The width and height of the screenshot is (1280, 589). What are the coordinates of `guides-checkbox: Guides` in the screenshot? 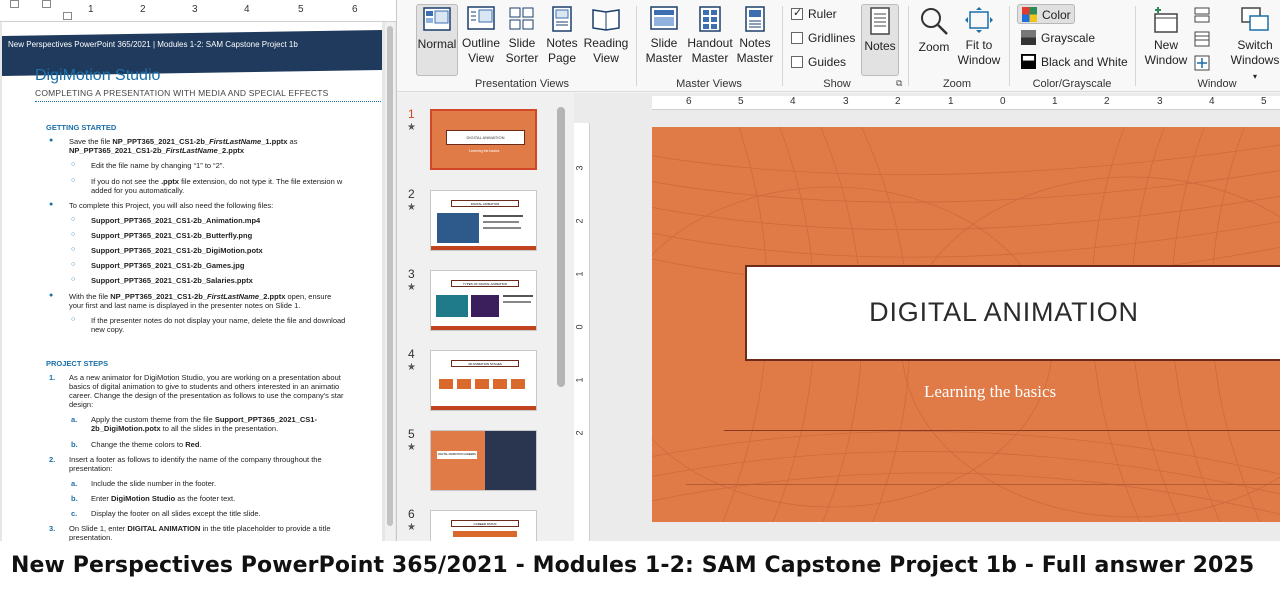 It's located at (818, 62).